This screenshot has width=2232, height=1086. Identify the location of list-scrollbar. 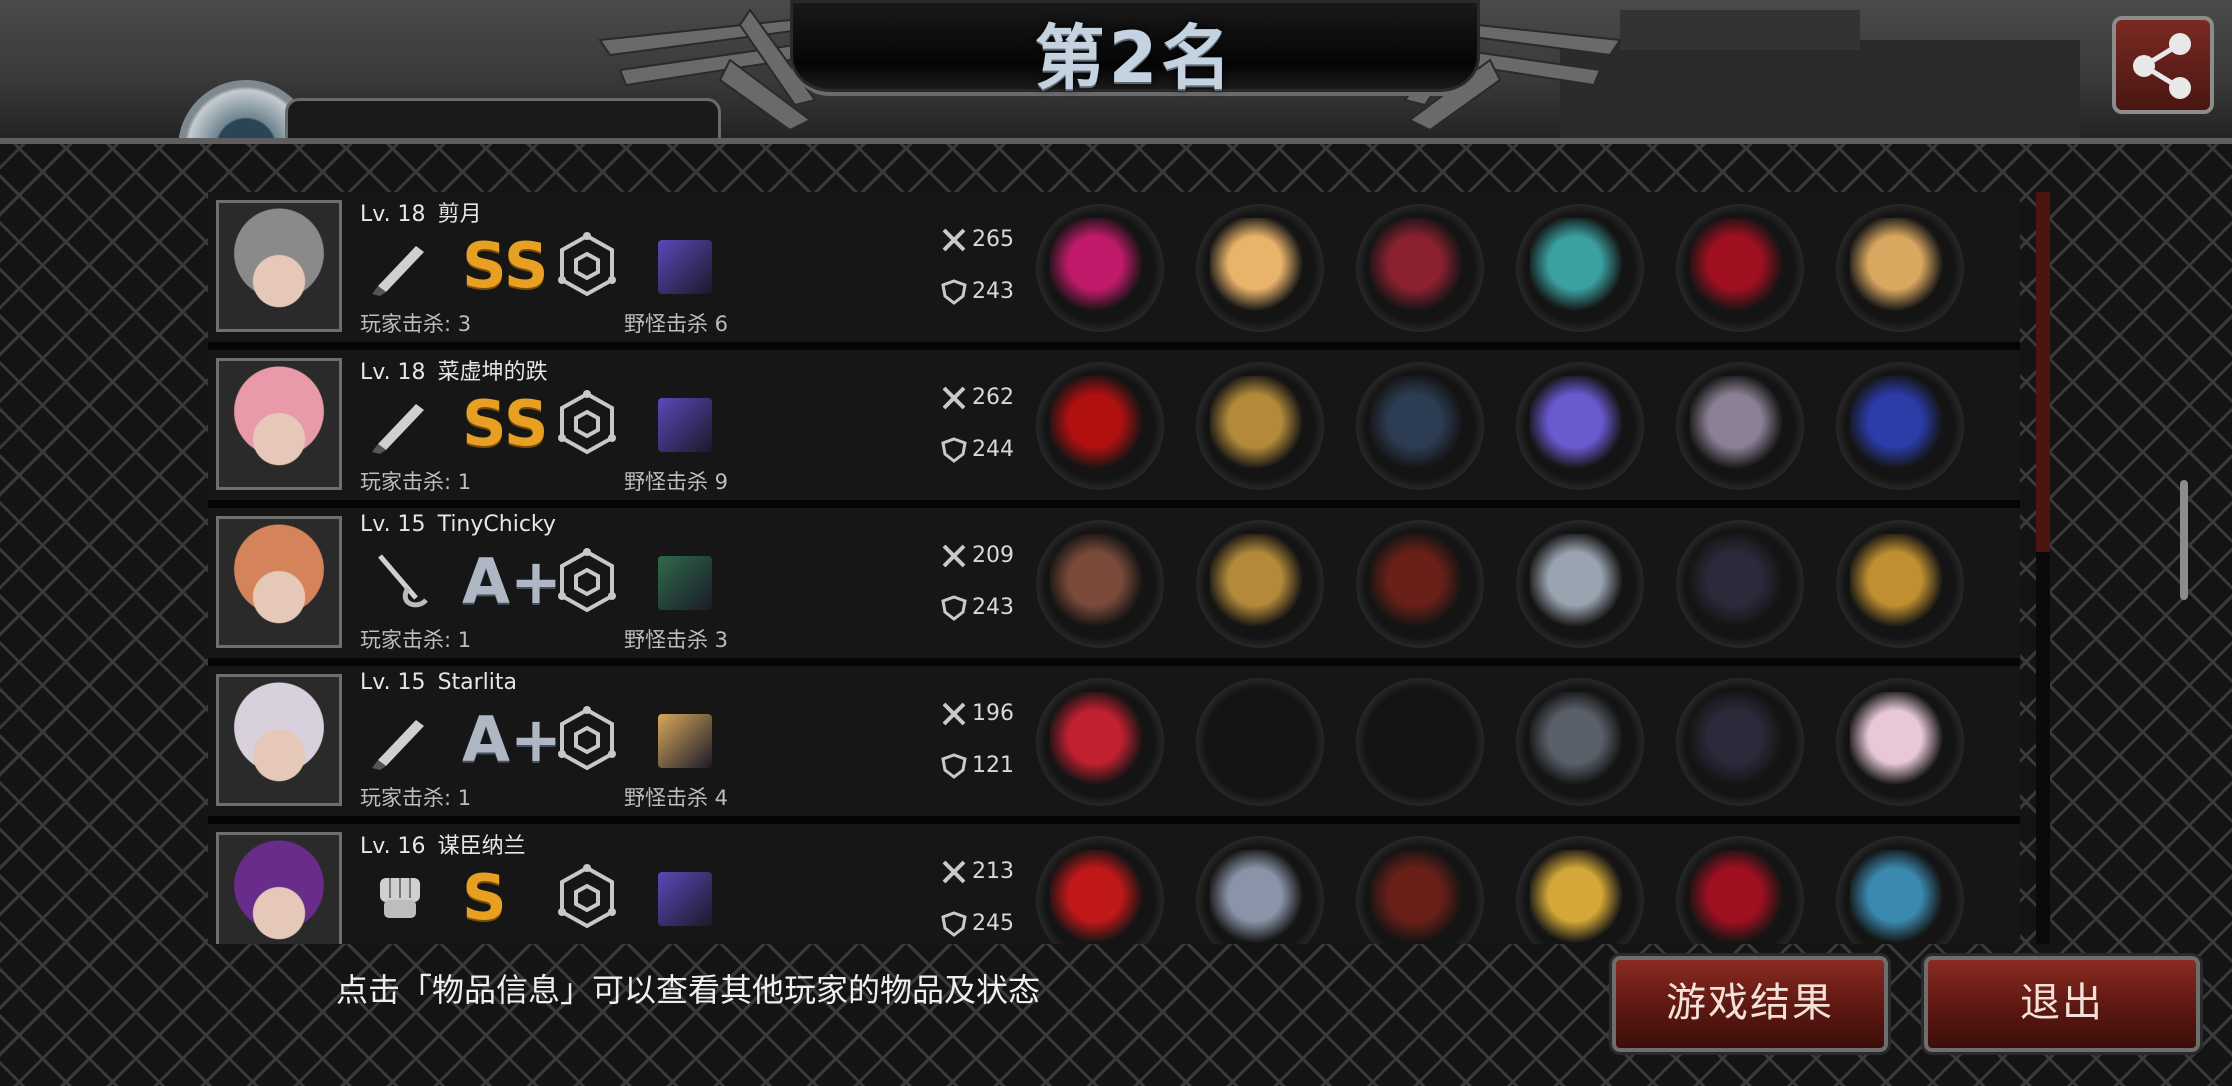
(2043, 568).